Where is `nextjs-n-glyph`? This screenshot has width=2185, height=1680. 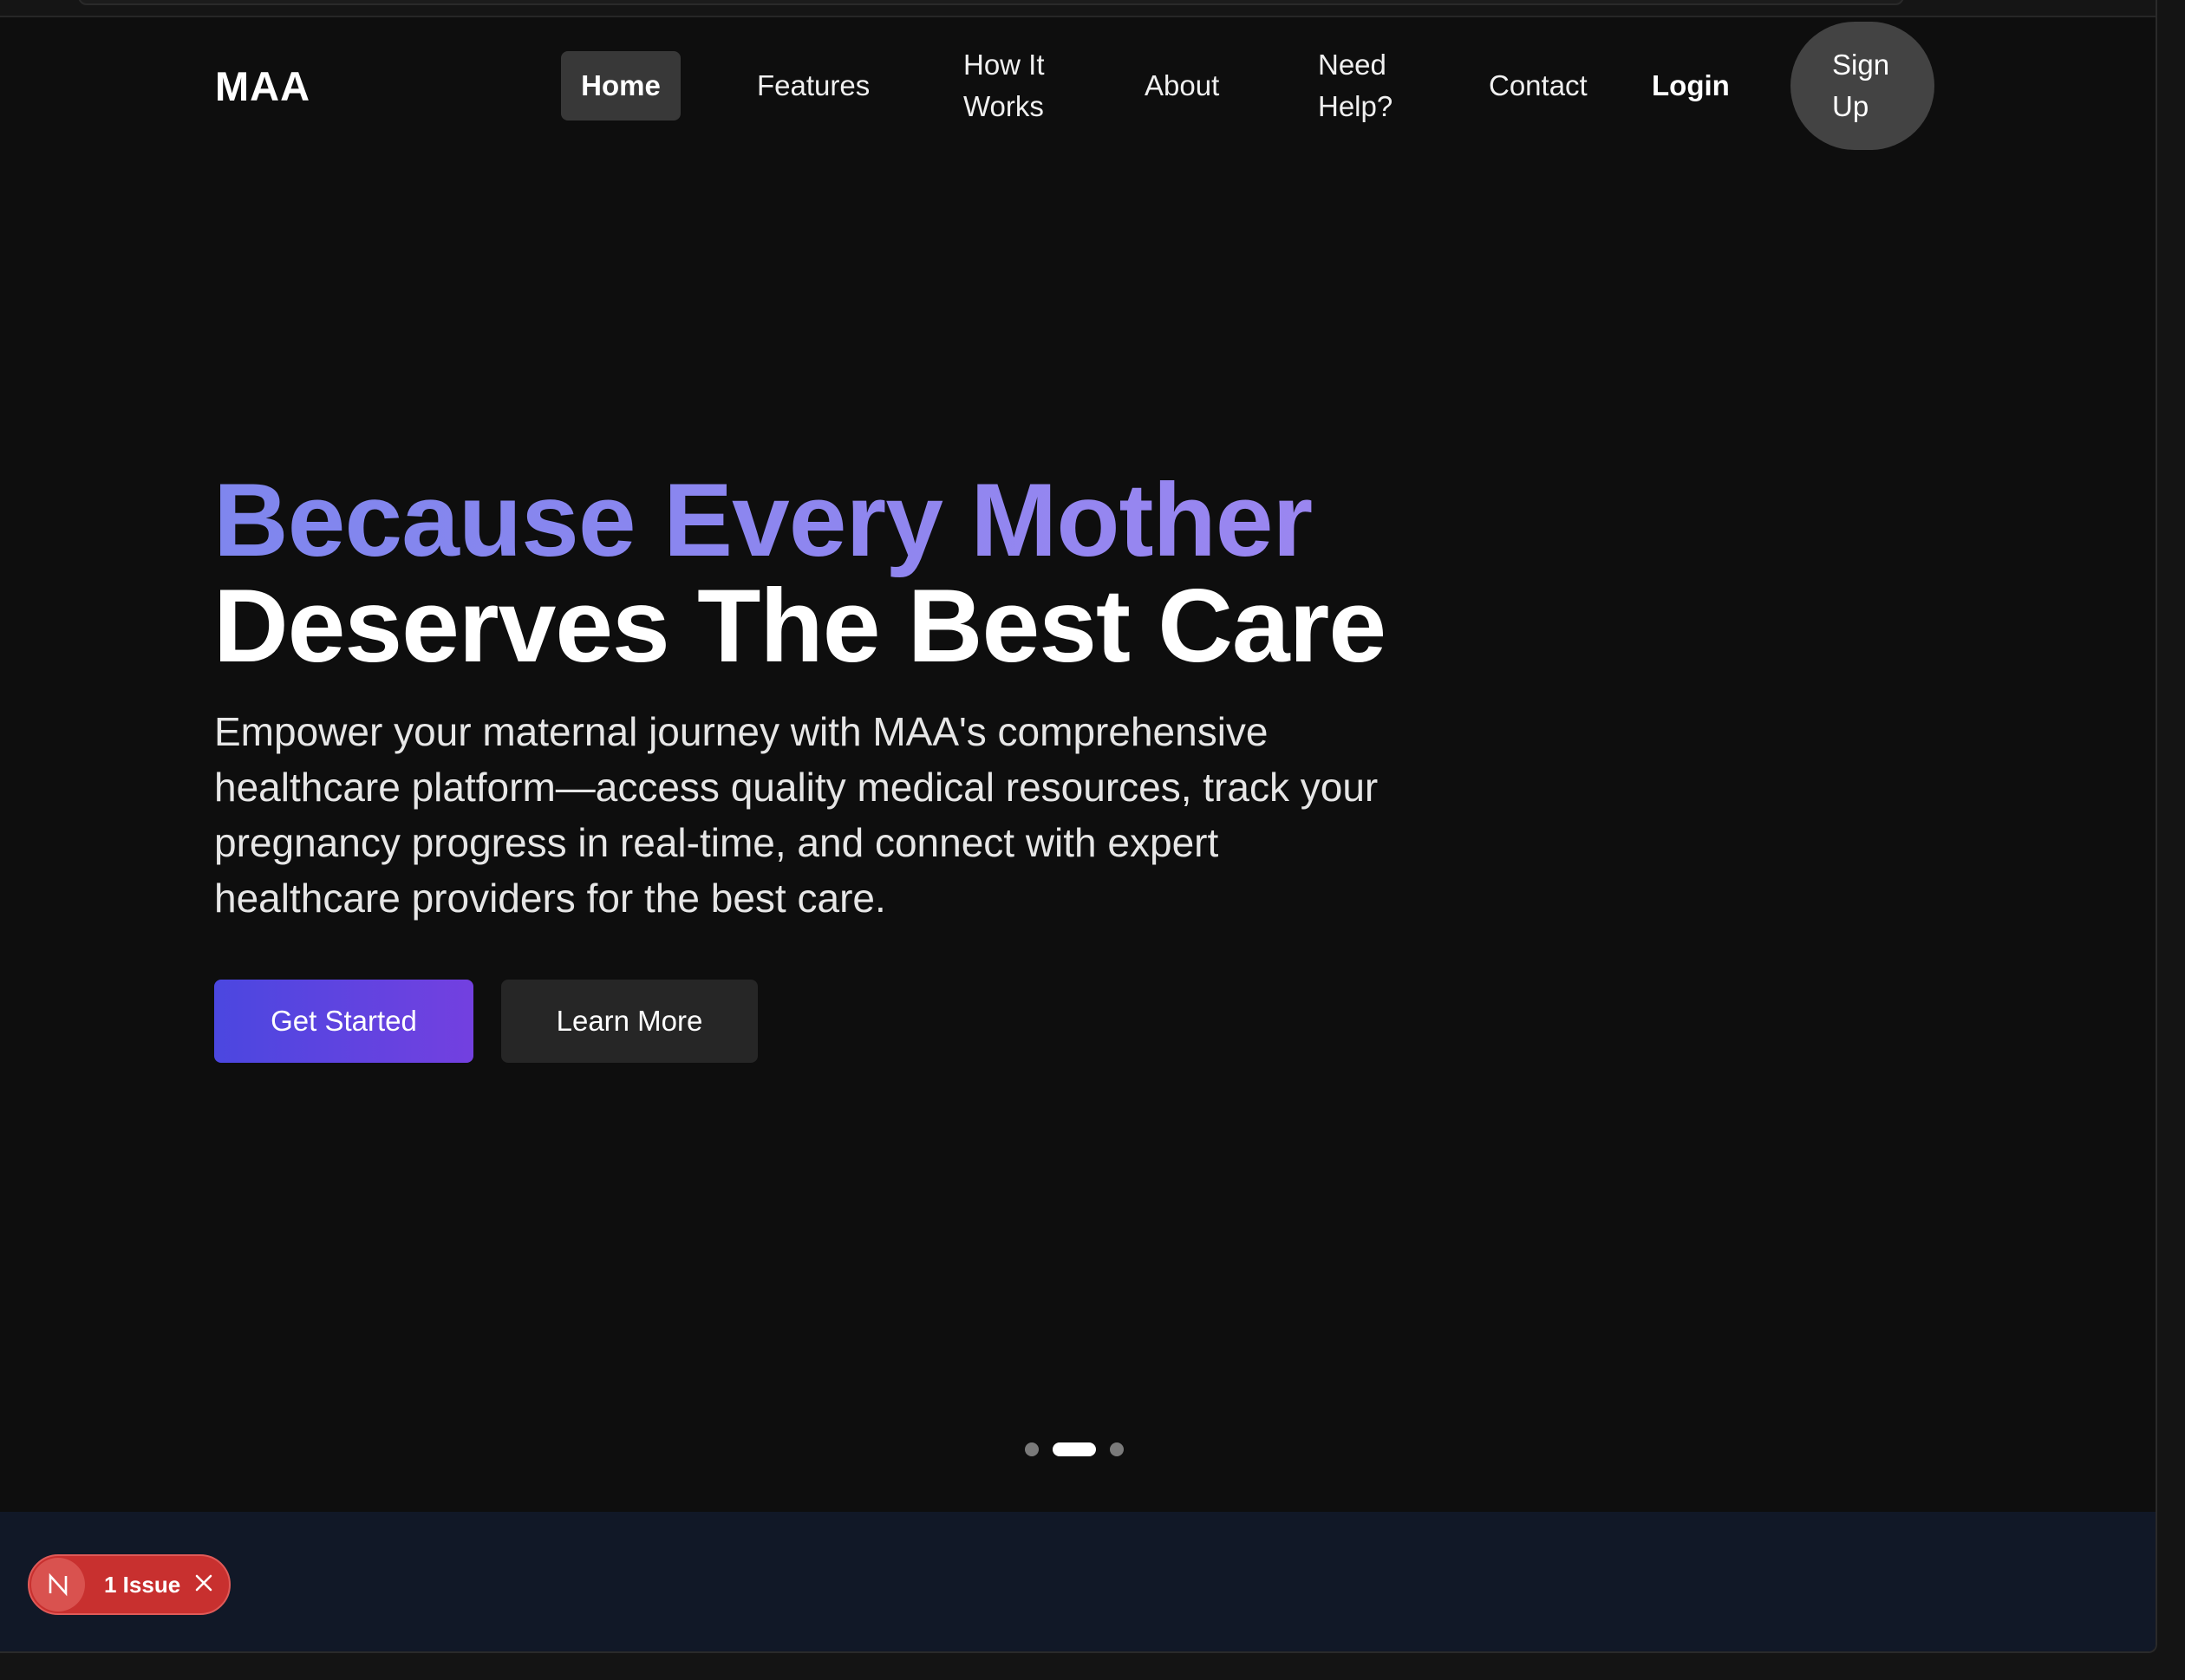 nextjs-n-glyph is located at coordinates (58, 1585).